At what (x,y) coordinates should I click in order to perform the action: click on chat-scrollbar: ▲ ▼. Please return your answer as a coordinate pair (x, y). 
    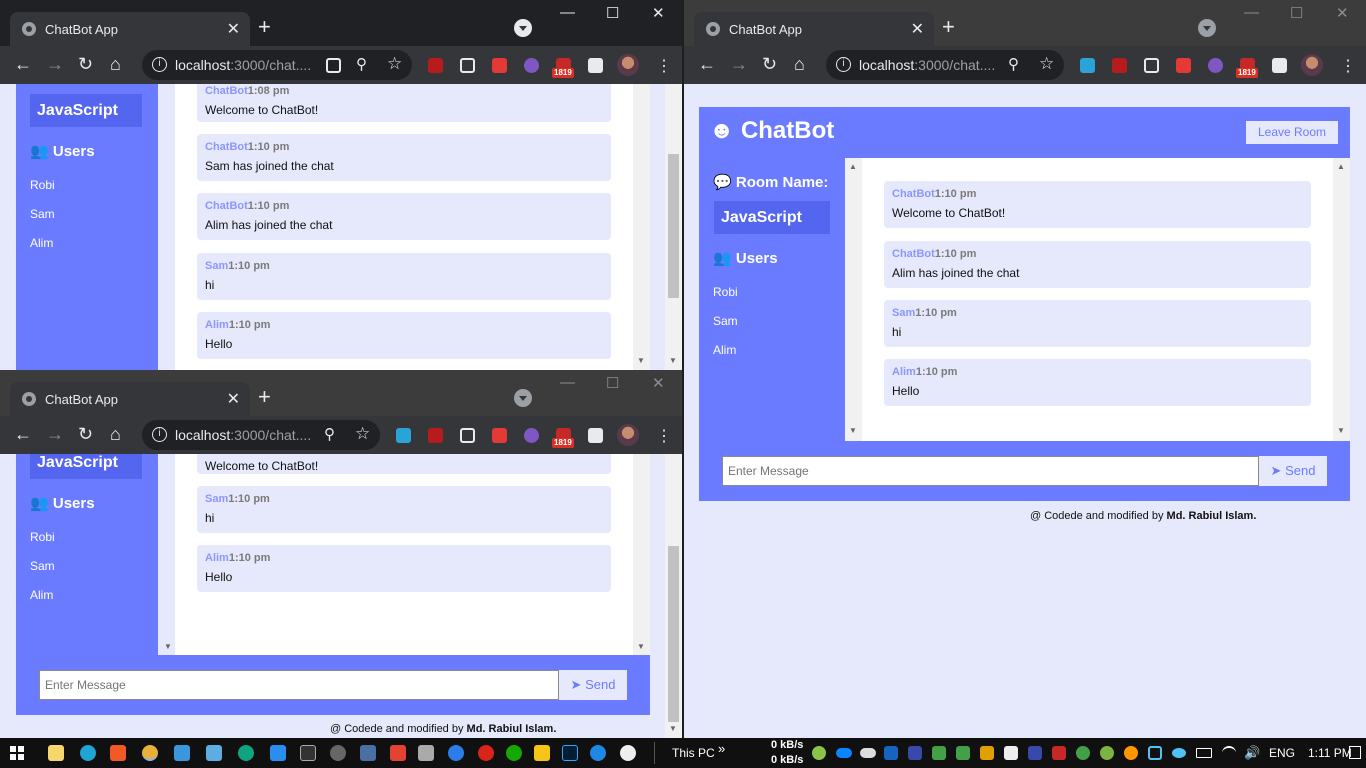
    Looking at the image, I should click on (1341, 299).